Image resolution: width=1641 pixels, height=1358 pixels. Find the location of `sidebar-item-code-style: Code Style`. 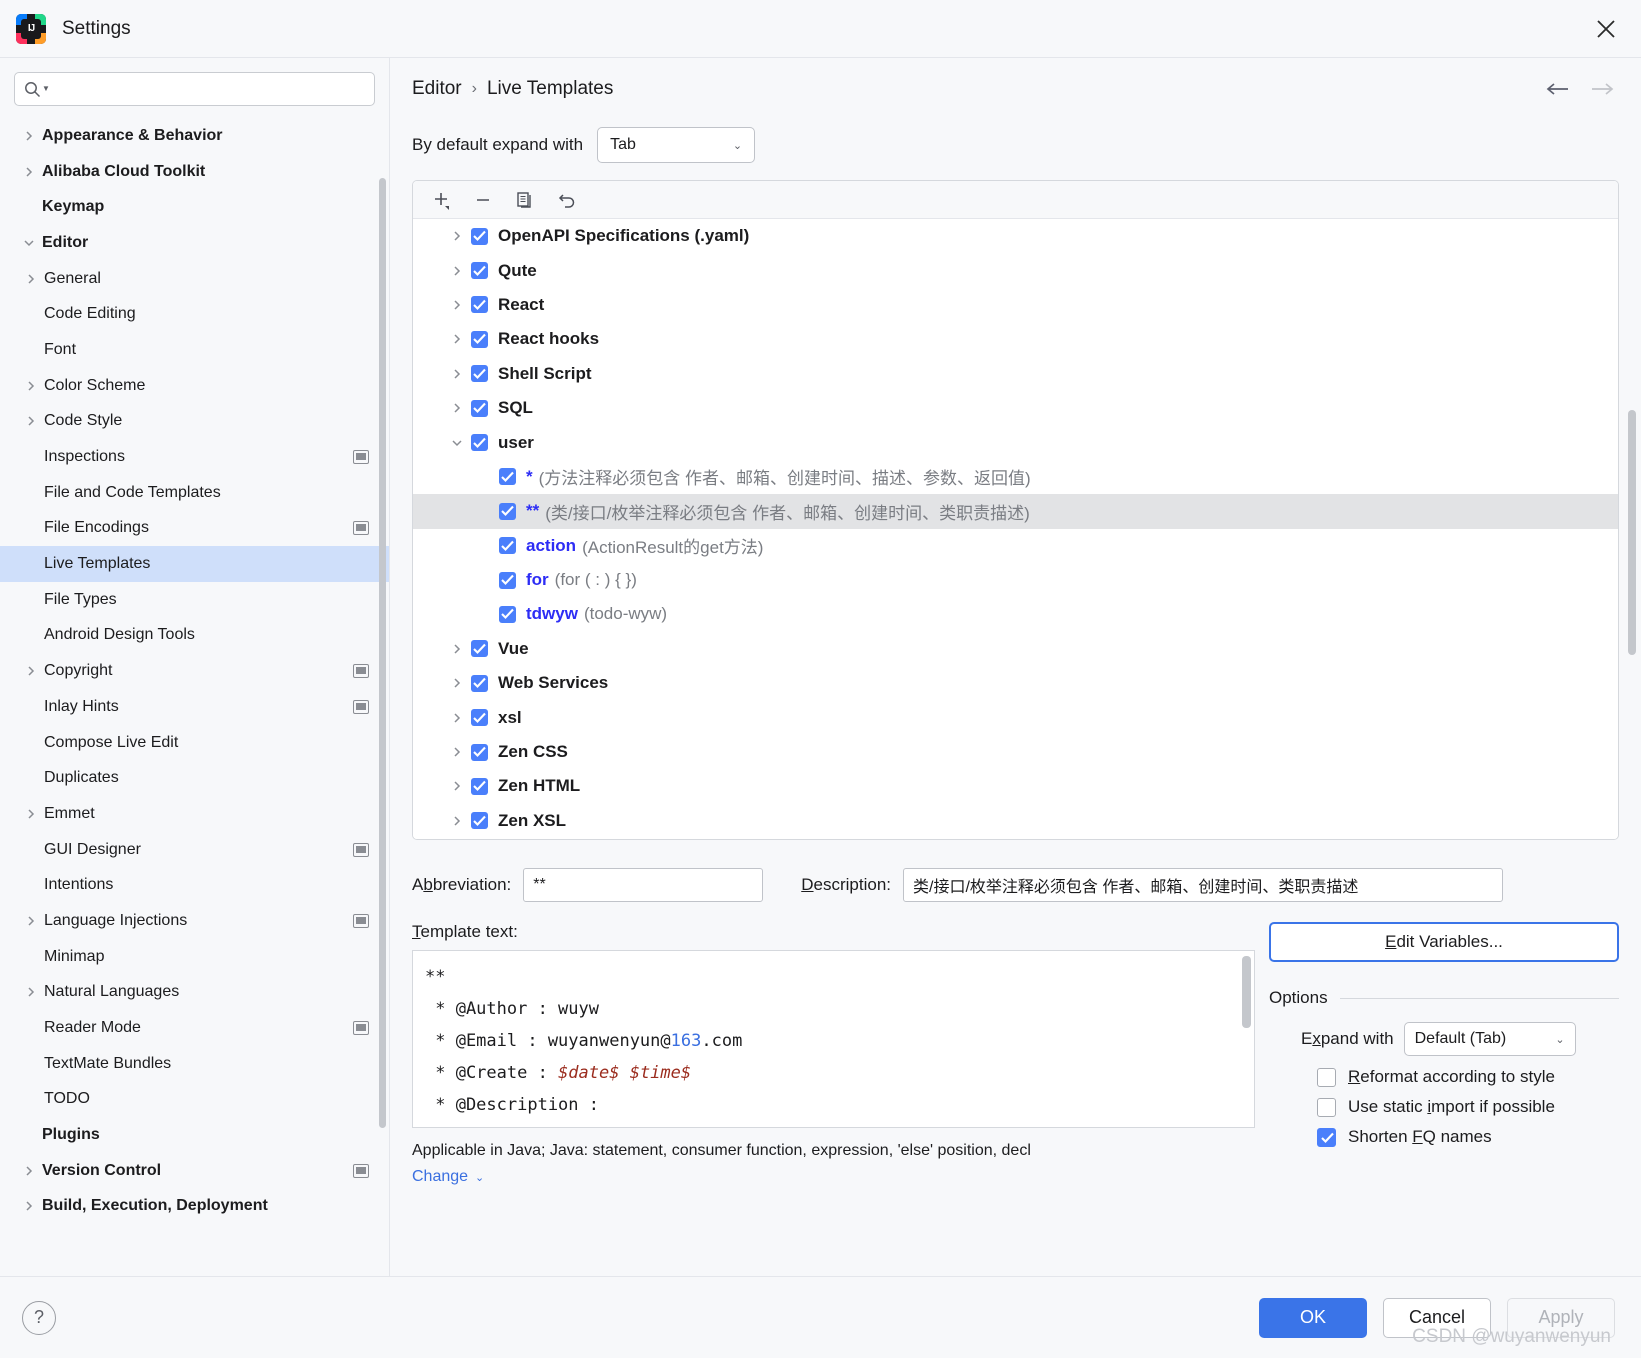

sidebar-item-code-style: Code Style is located at coordinates (194, 422).